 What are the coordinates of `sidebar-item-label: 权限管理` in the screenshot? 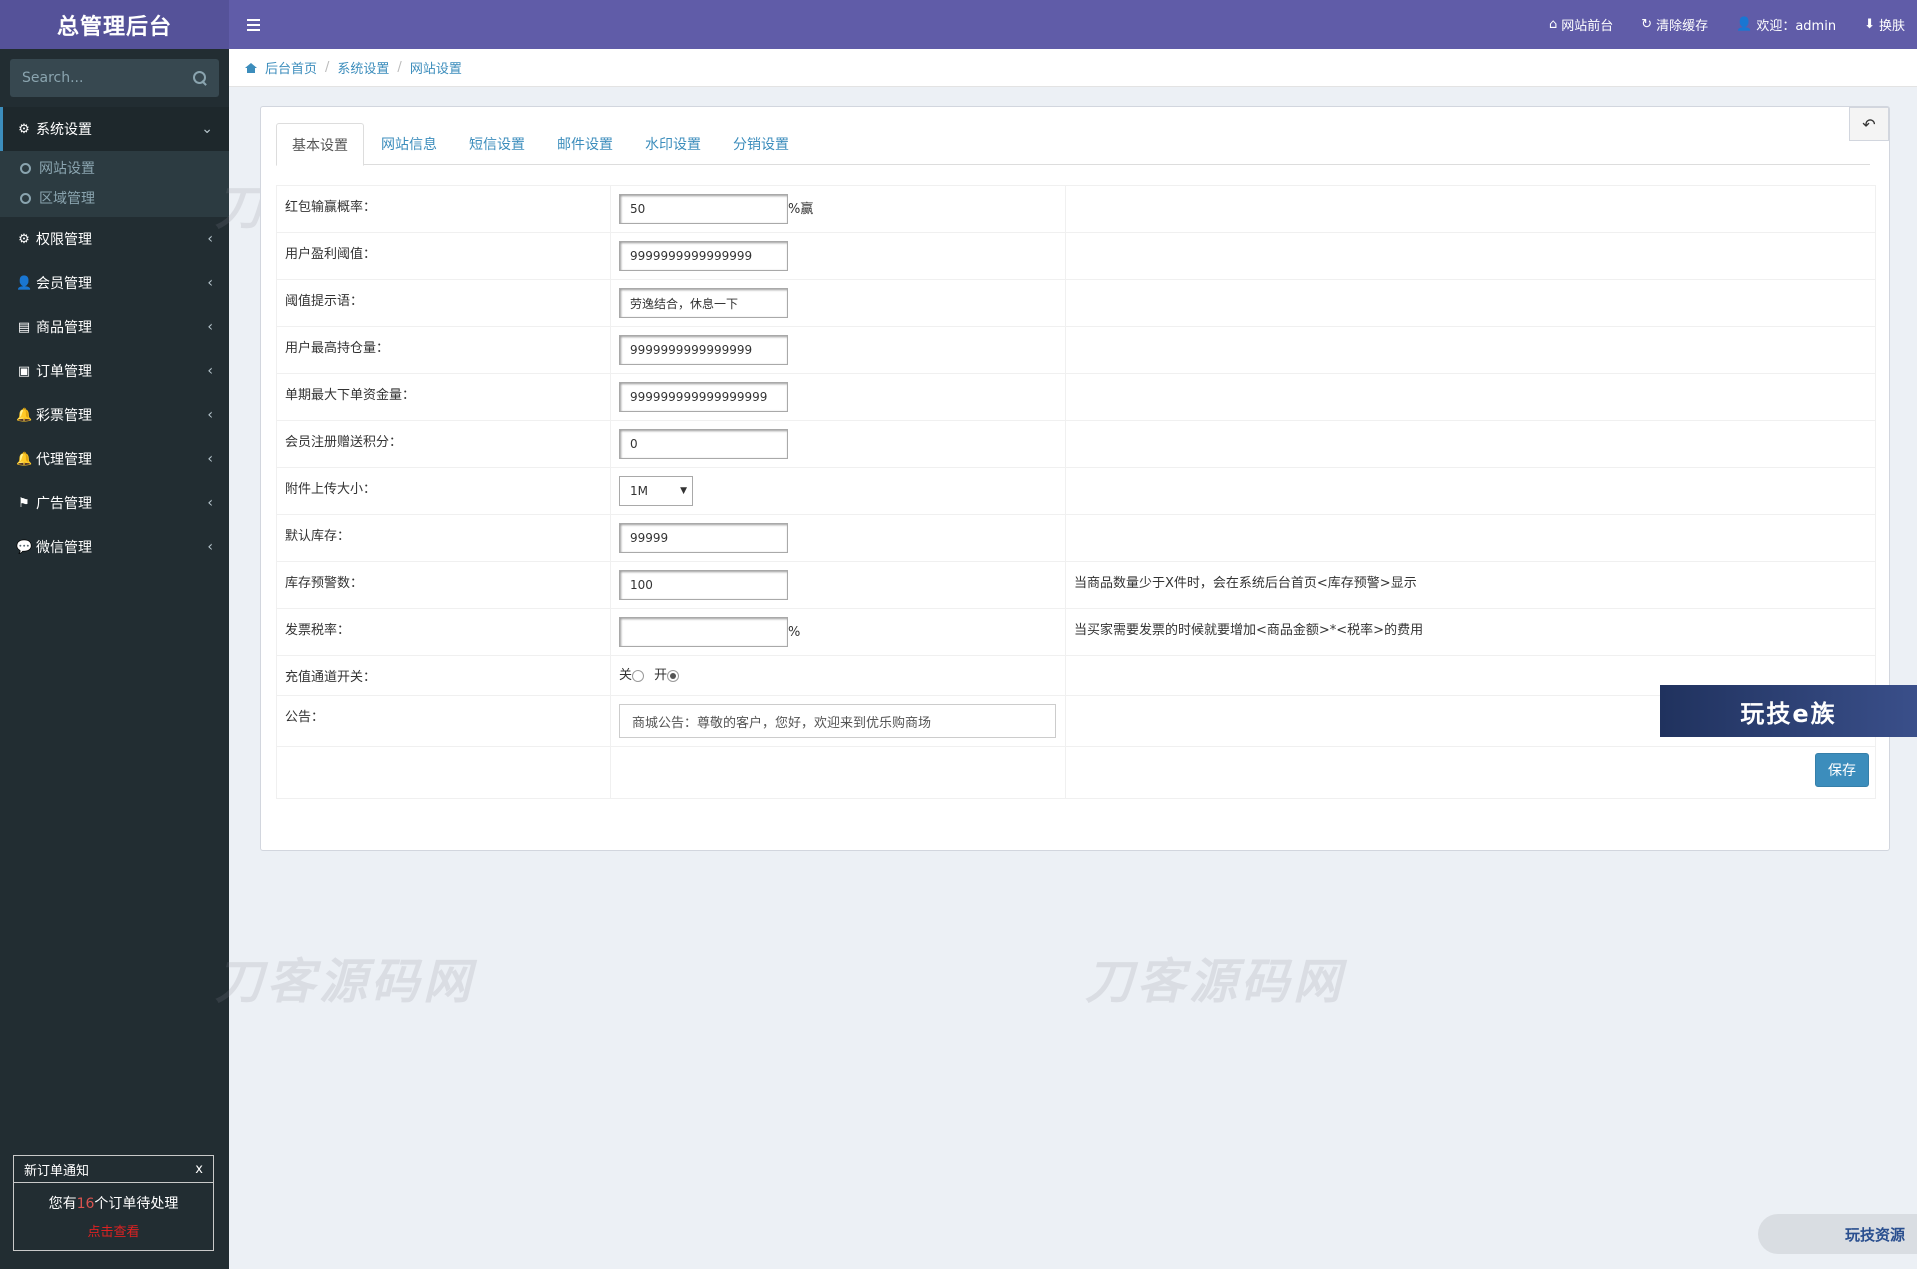 It's located at (64, 240).